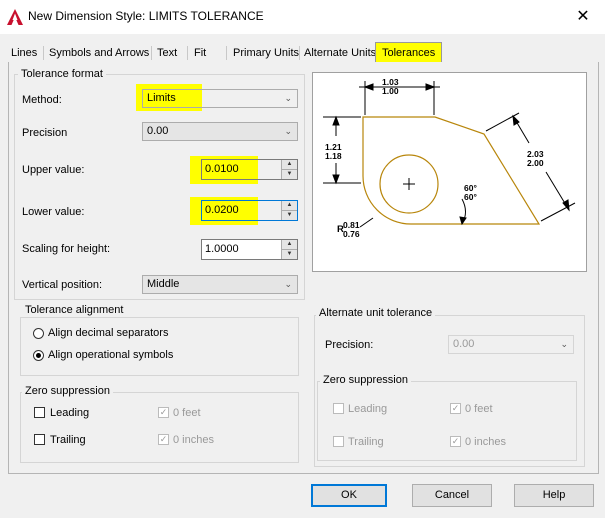 The height and width of the screenshot is (518, 605). What do you see at coordinates (67, 391) in the screenshot?
I see `zero-suppression-legend: Zero suppression` at bounding box center [67, 391].